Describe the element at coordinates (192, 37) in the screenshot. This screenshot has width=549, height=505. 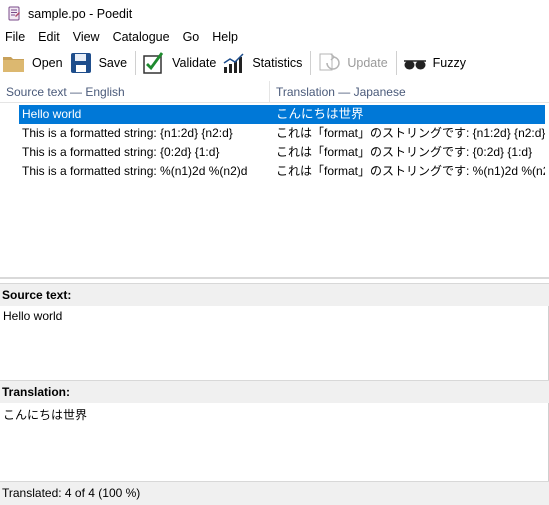
I see `menu-go: Go` at that location.